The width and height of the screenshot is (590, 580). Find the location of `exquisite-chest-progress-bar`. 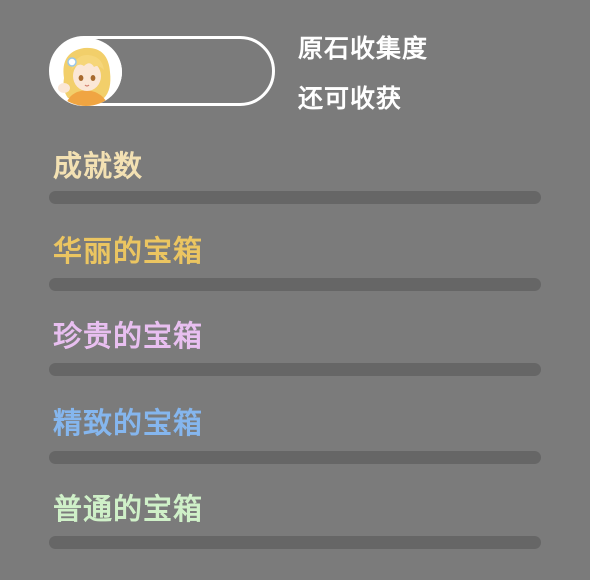

exquisite-chest-progress-bar is located at coordinates (295, 457).